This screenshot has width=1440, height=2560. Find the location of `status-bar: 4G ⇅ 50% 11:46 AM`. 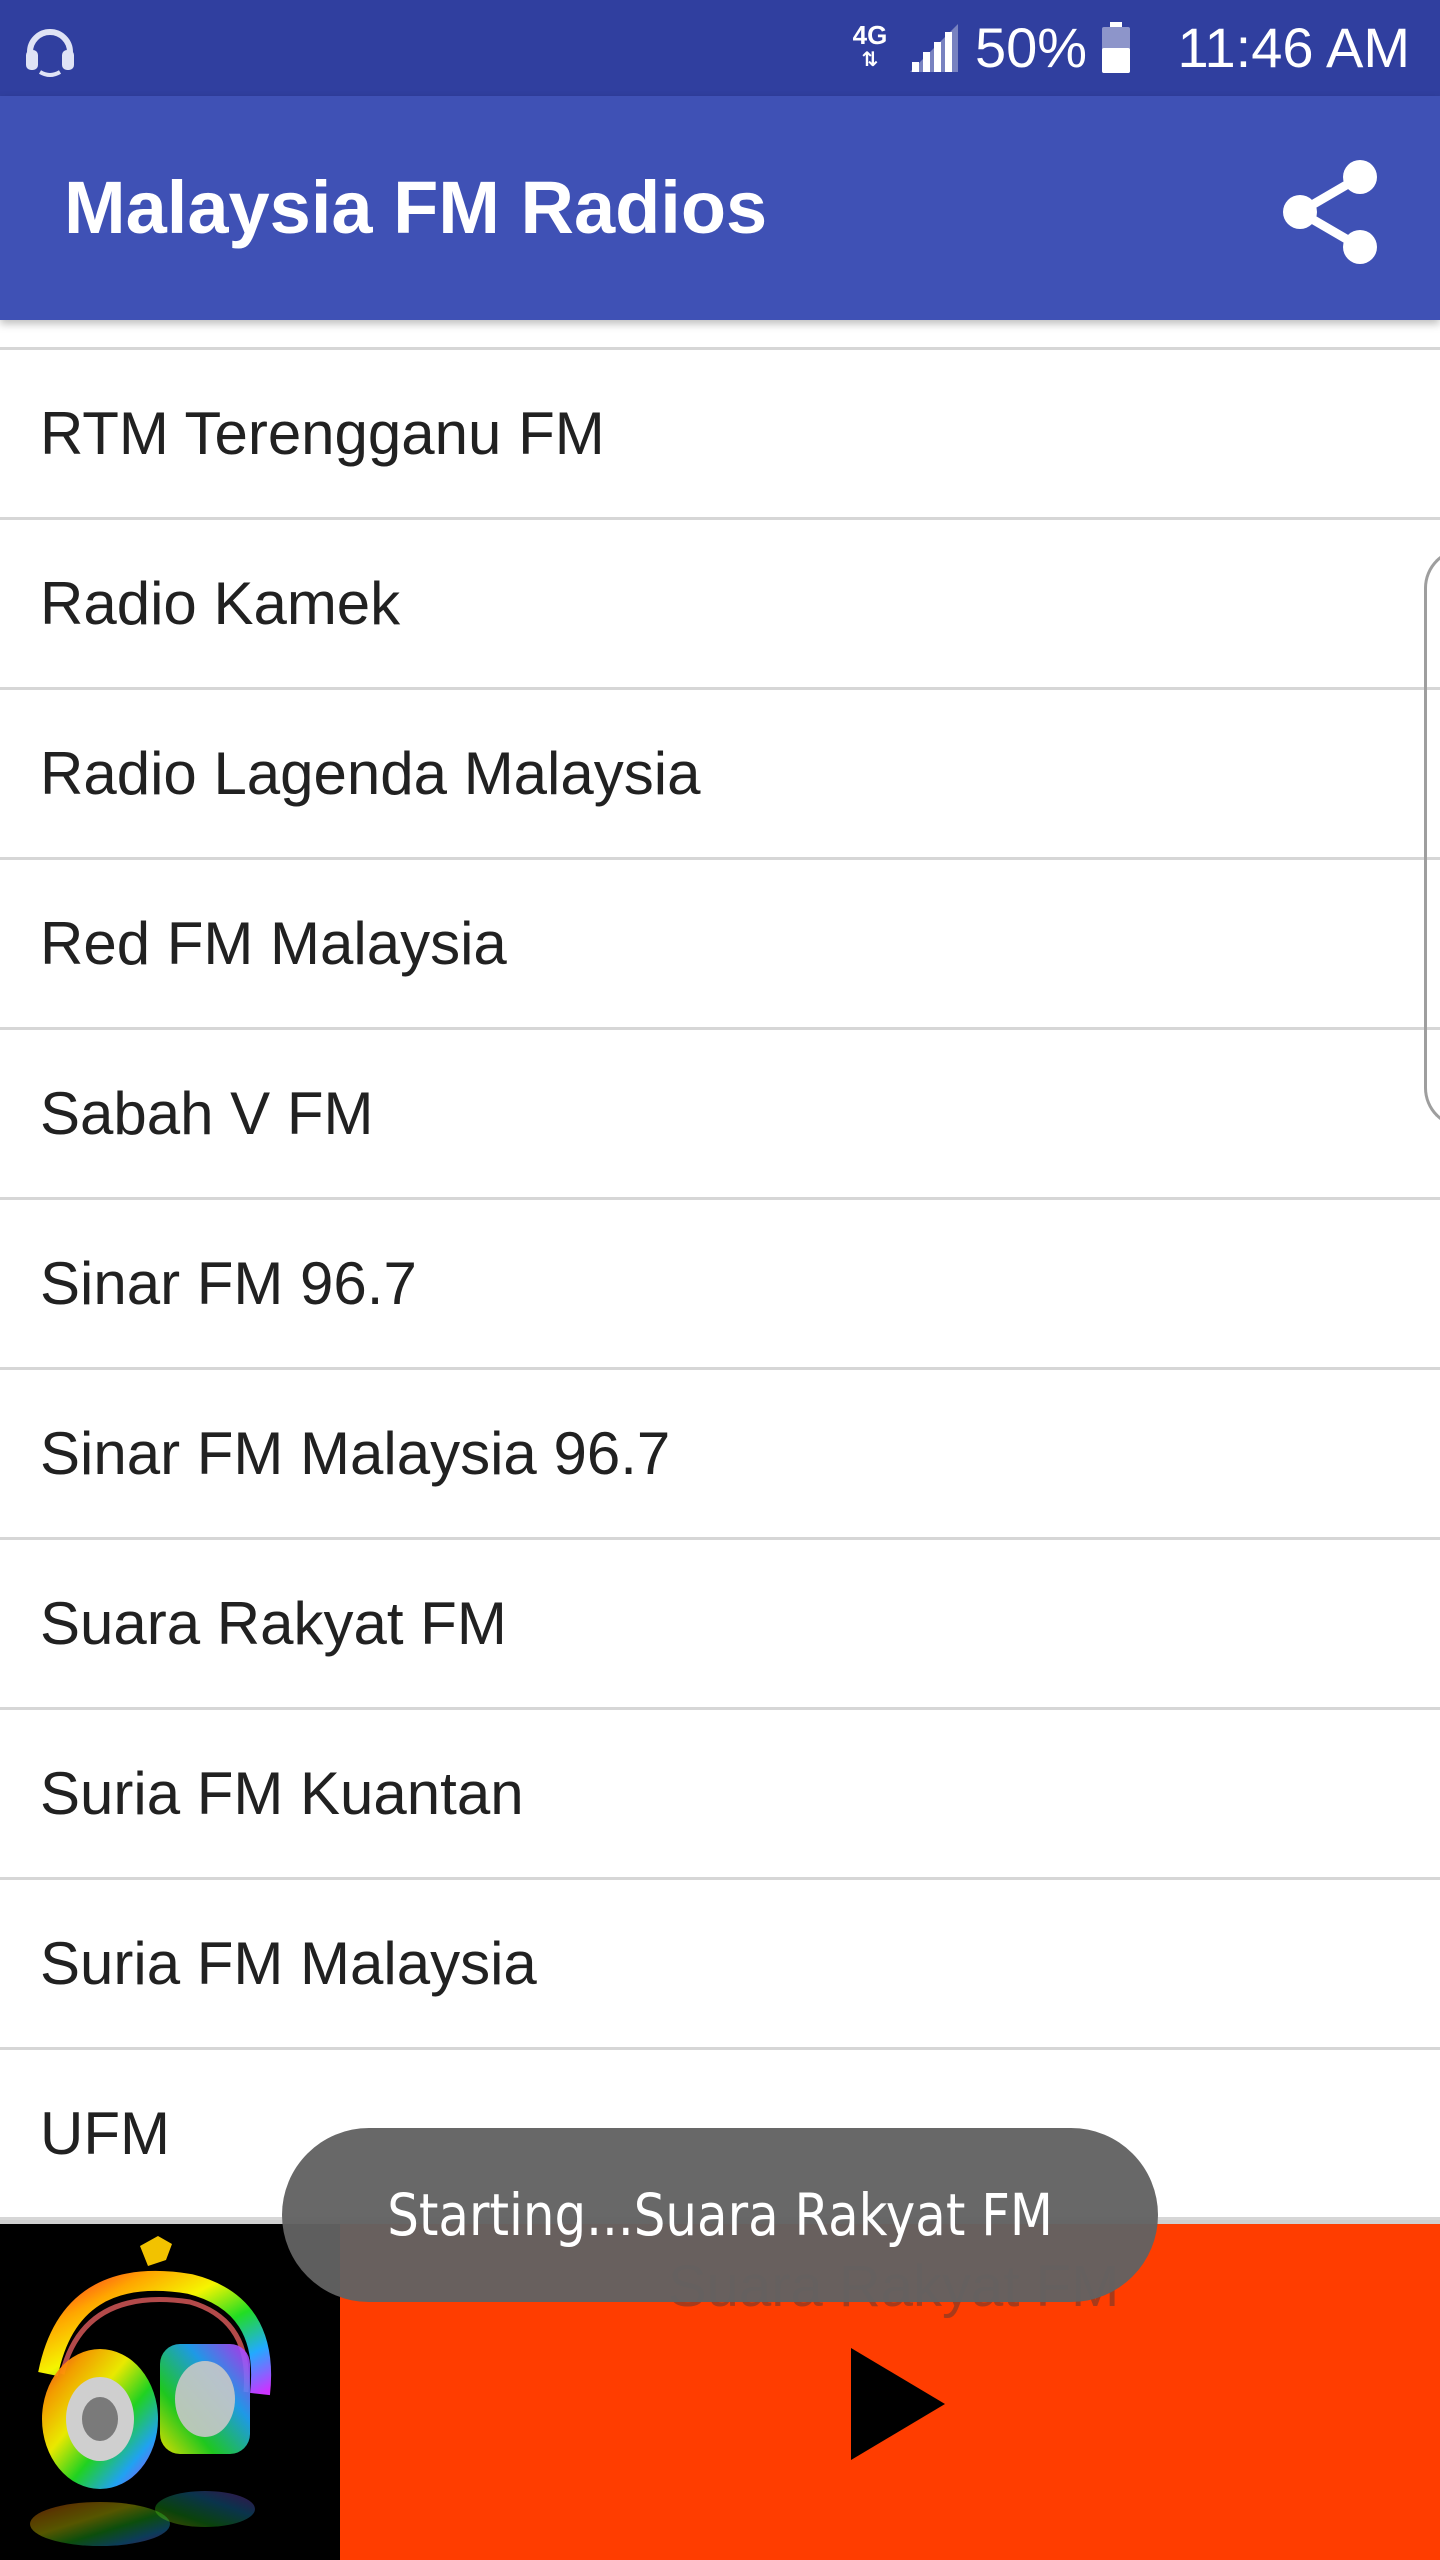

status-bar: 4G ⇅ 50% 11:46 AM is located at coordinates (720, 48).